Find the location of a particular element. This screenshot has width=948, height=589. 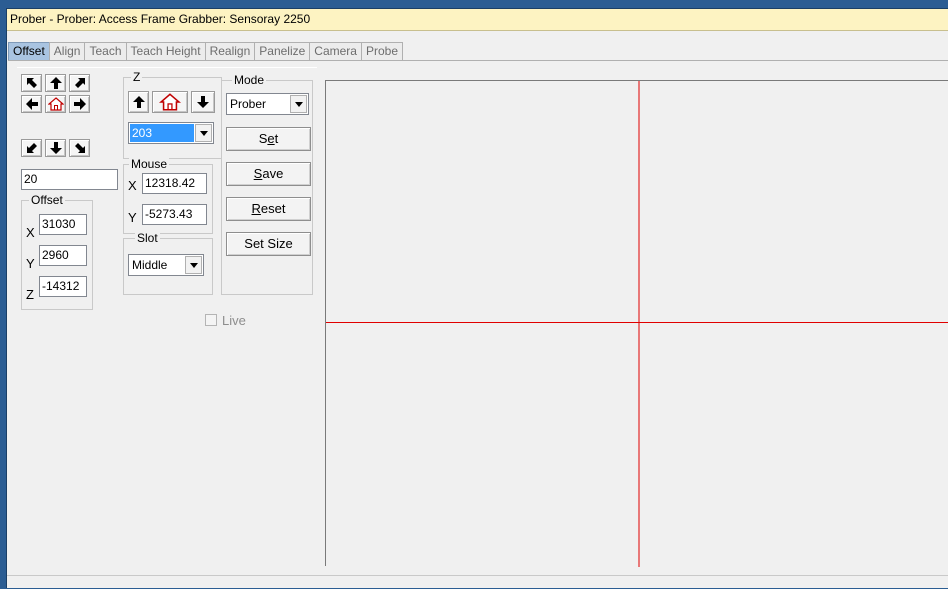

reset-button-label: Reset is located at coordinates (268, 208).